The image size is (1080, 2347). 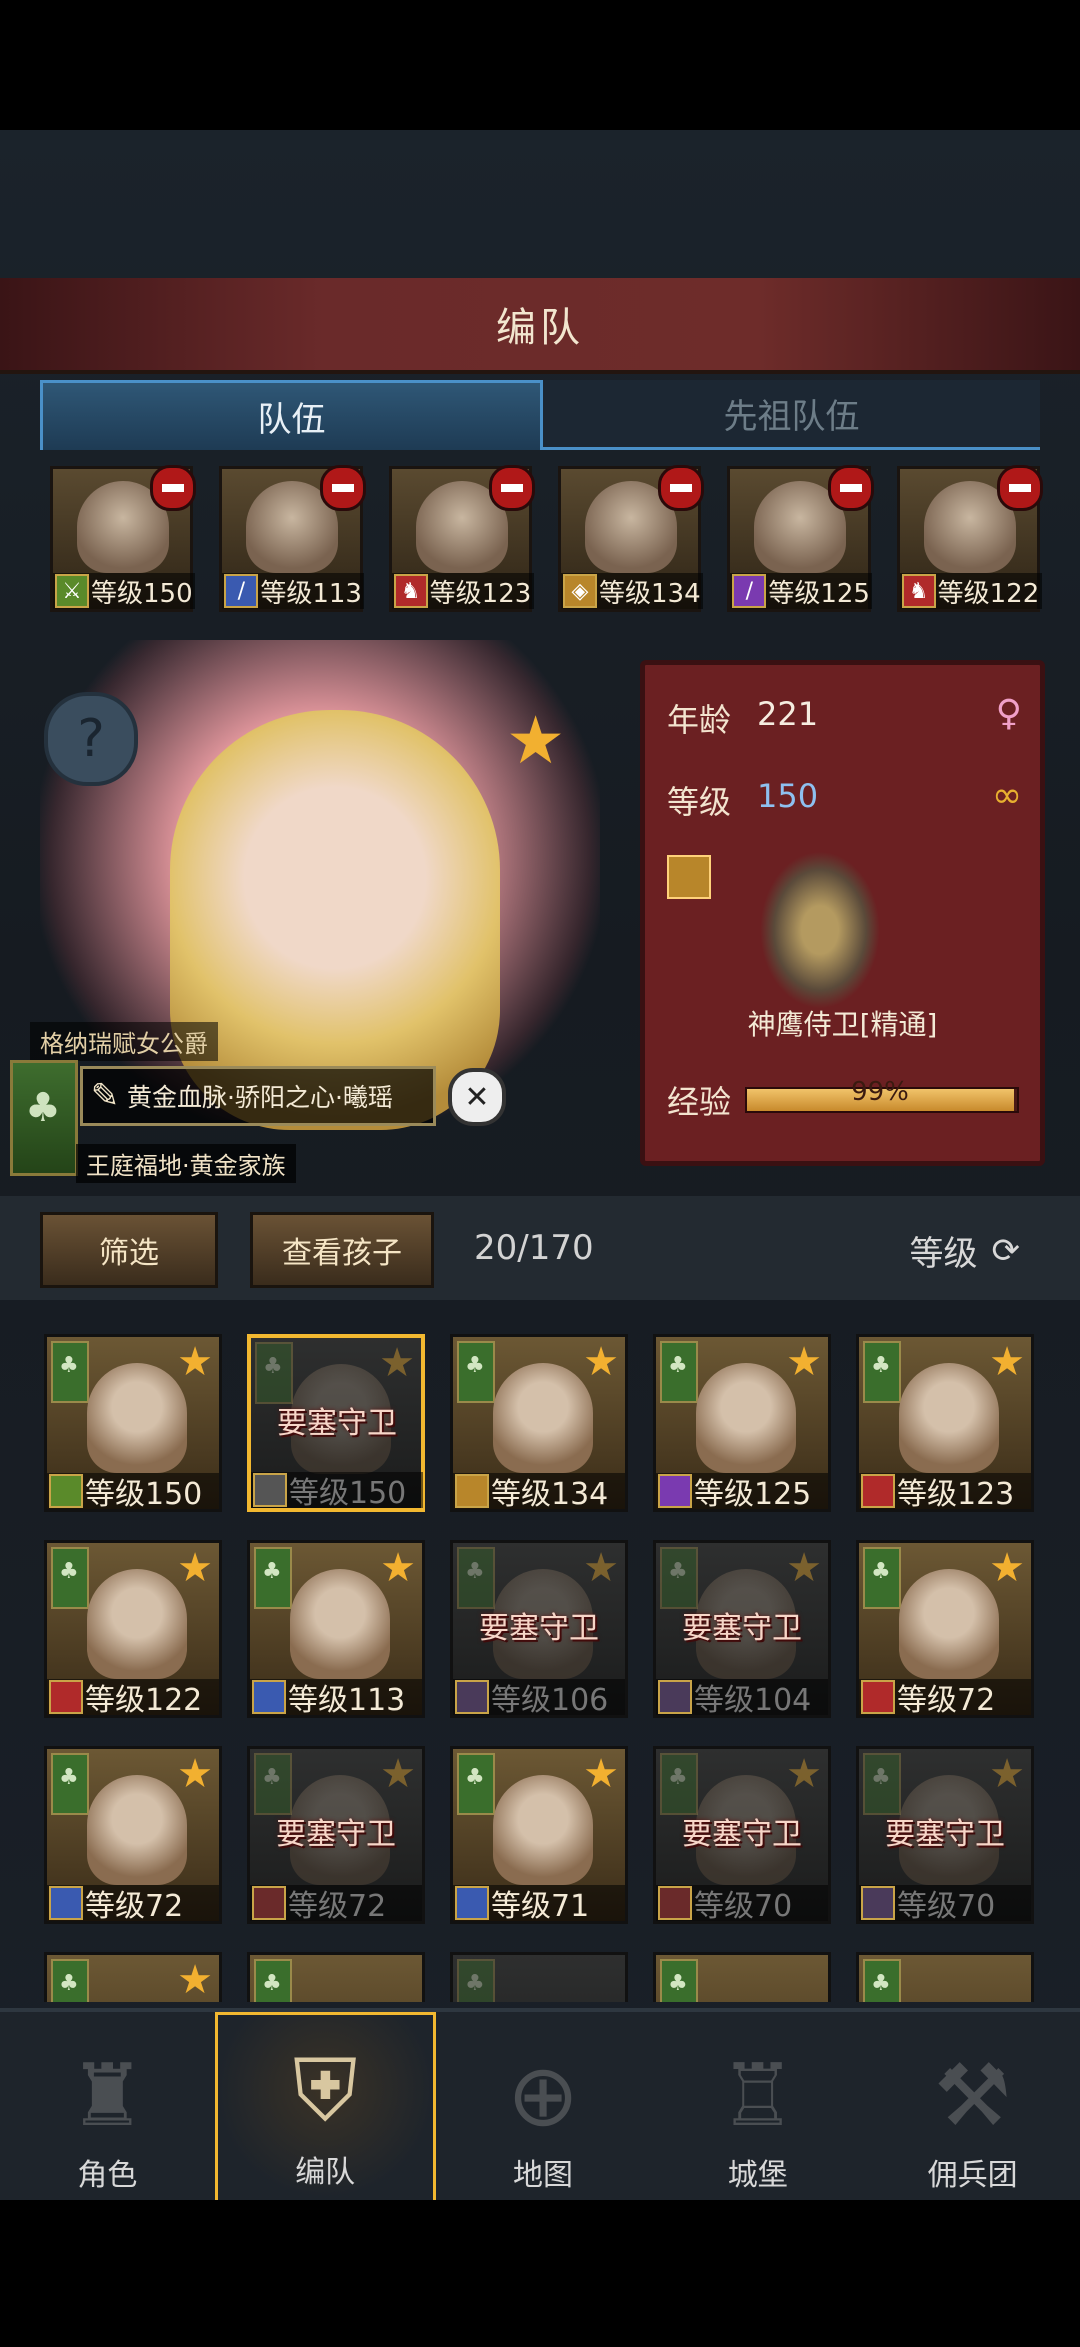 What do you see at coordinates (342, 1250) in the screenshot?
I see `view-children-button: 查看孩子` at bounding box center [342, 1250].